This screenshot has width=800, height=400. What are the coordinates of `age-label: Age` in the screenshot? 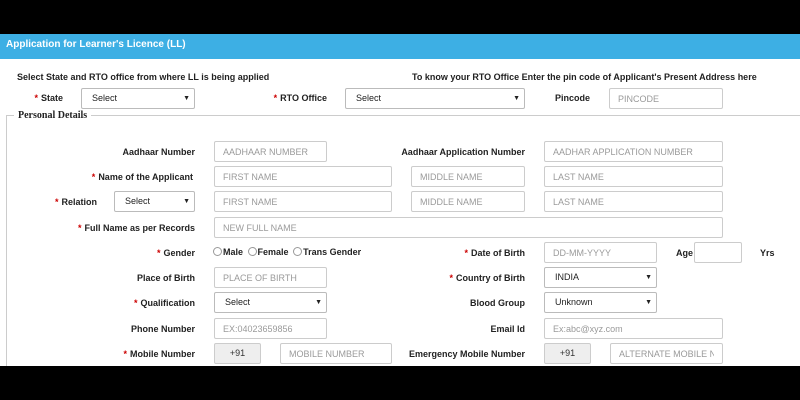 It's located at (685, 253).